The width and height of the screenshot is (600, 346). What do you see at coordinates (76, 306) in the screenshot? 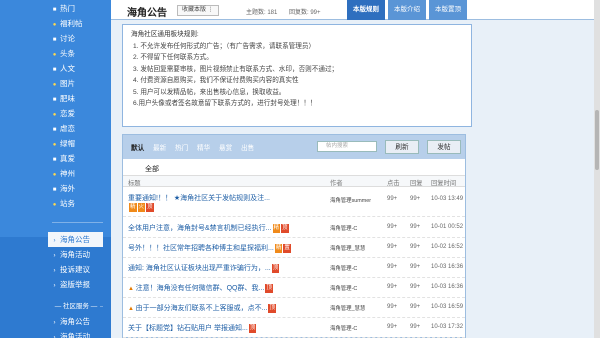
I see `service-label: 社区服务` at bounding box center [76, 306].